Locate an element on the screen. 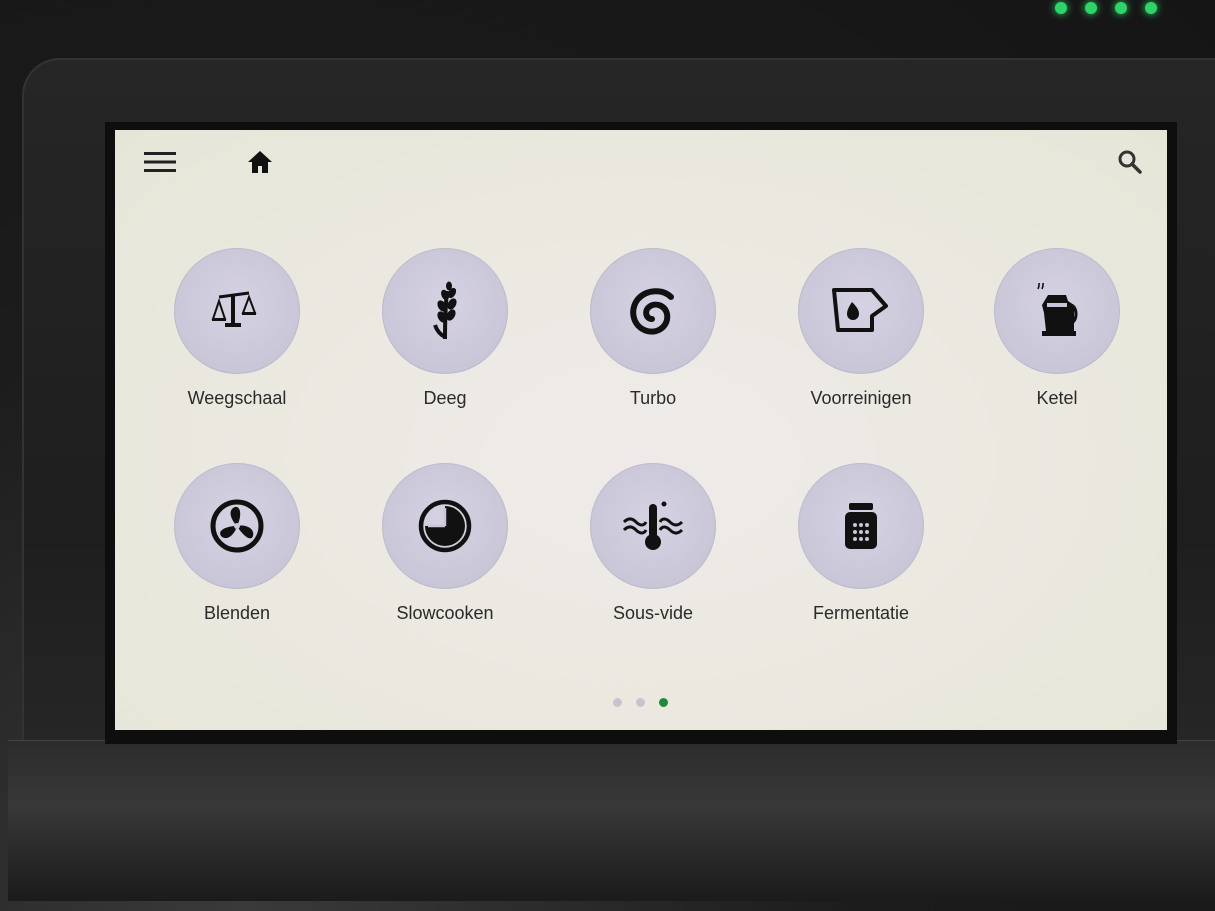  tile-weegschaal: Weegschaal is located at coordinates (237, 328).